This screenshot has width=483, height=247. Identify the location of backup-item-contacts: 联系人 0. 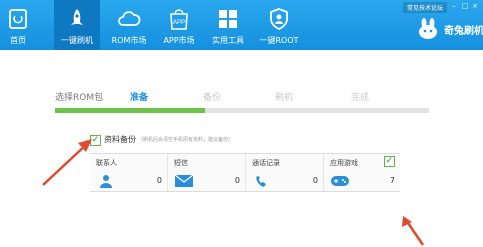
(129, 172).